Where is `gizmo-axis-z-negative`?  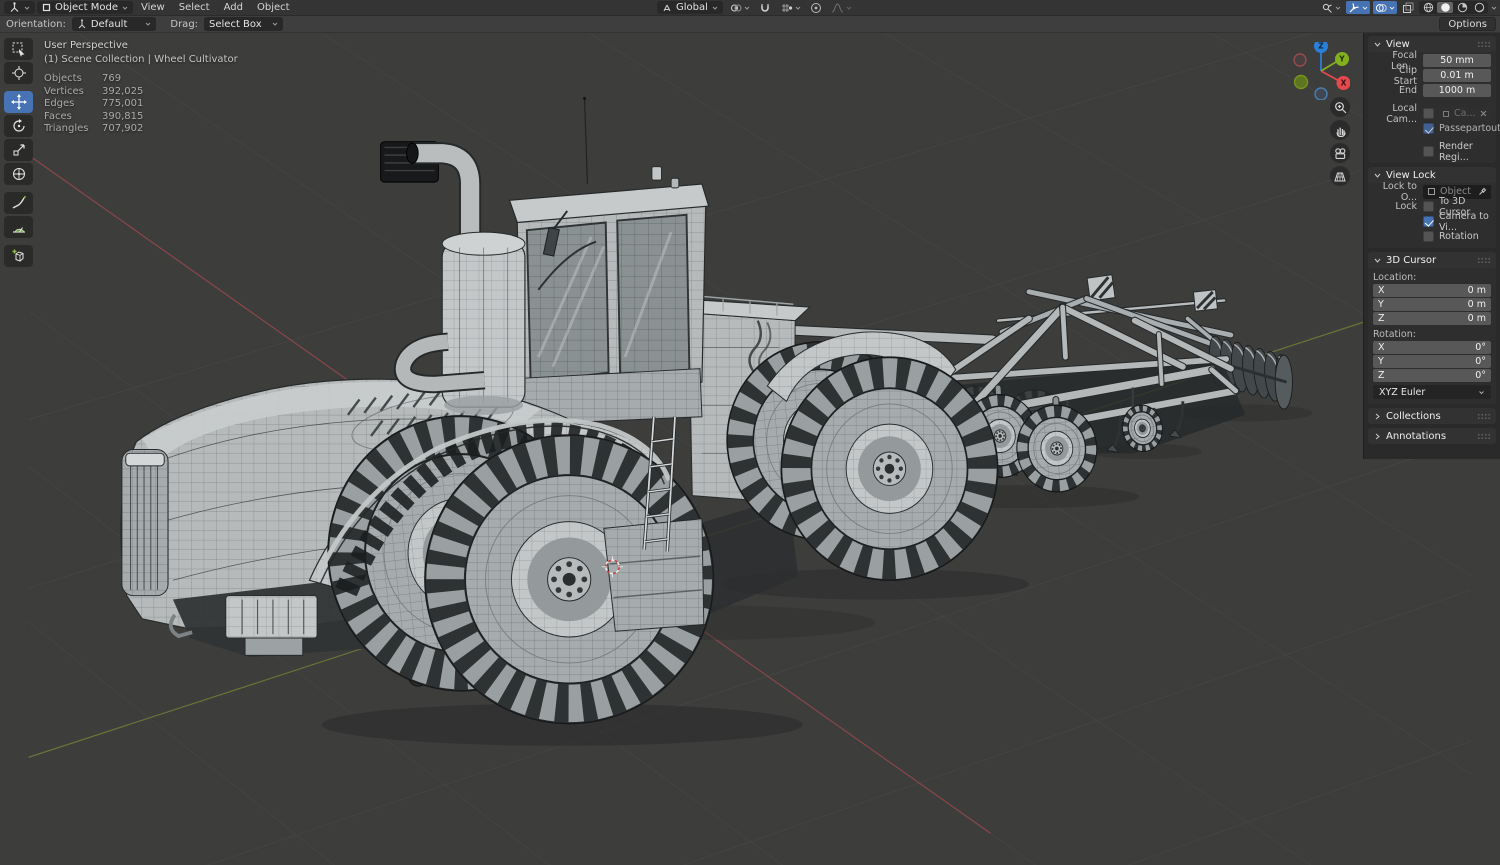
gizmo-axis-z-negative is located at coordinates (1321, 93).